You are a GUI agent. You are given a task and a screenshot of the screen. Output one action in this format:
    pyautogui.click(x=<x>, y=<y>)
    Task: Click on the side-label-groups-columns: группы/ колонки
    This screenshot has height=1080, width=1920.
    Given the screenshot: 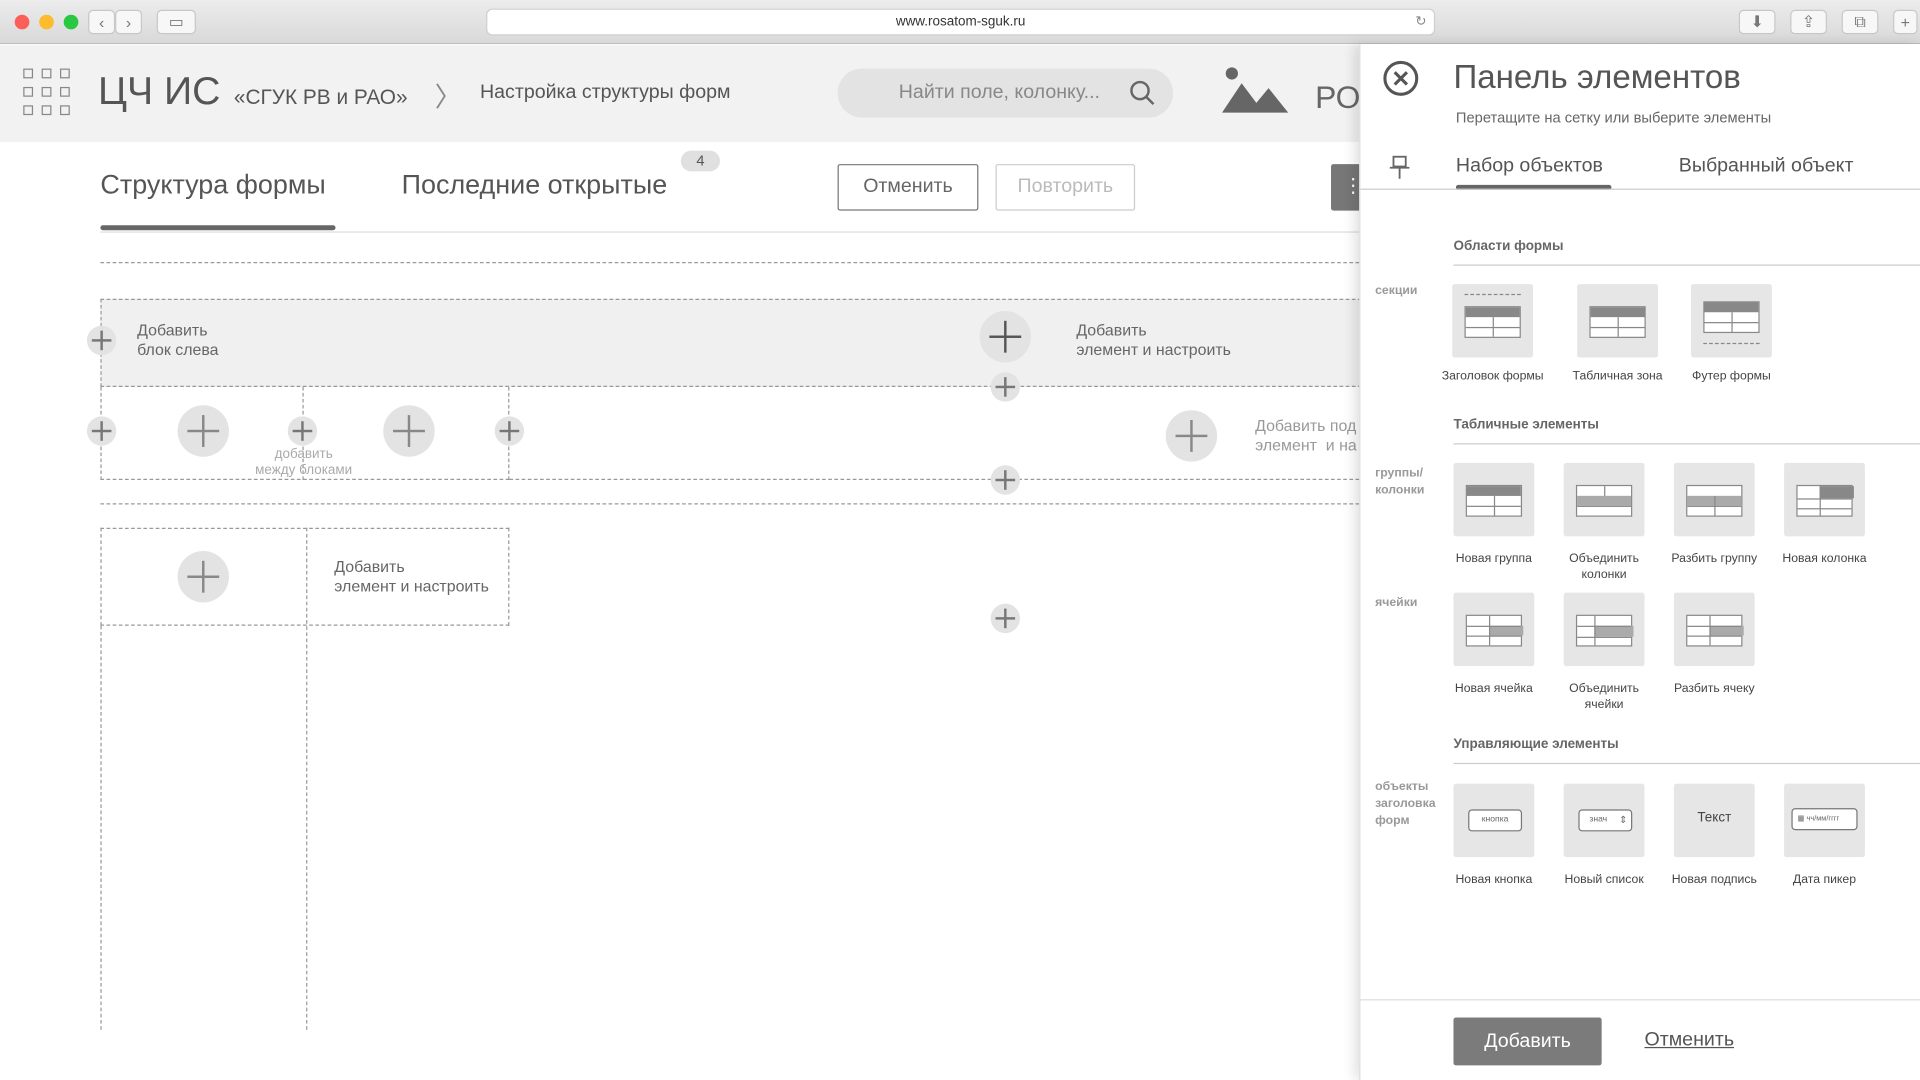 What is the action you would take?
    pyautogui.click(x=1400, y=482)
    